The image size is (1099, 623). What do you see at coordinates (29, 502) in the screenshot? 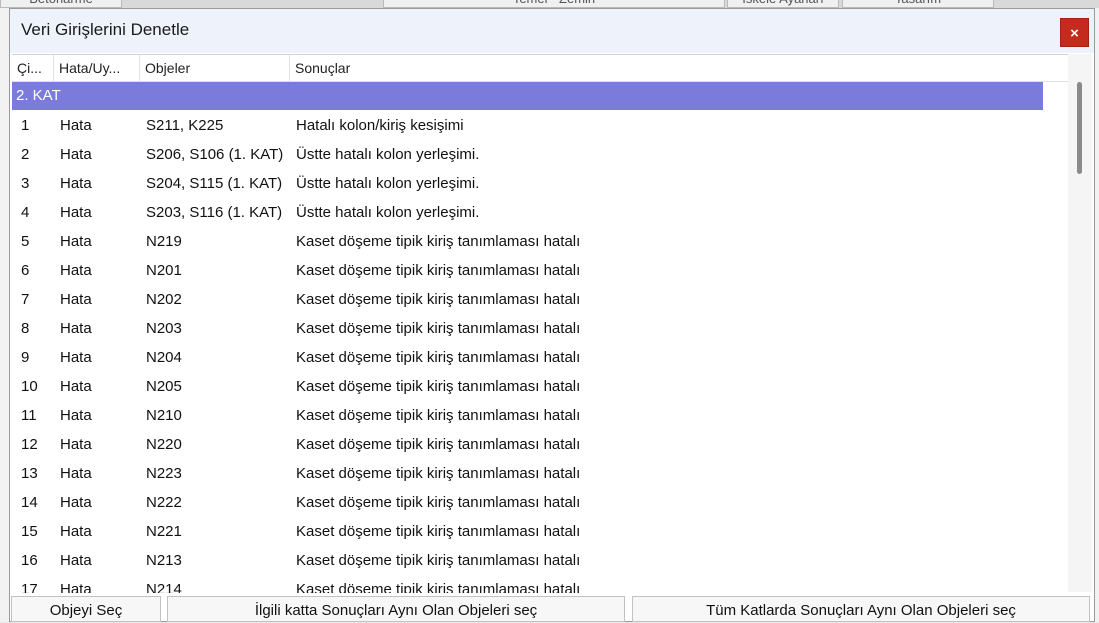
I see `row-number: 14` at bounding box center [29, 502].